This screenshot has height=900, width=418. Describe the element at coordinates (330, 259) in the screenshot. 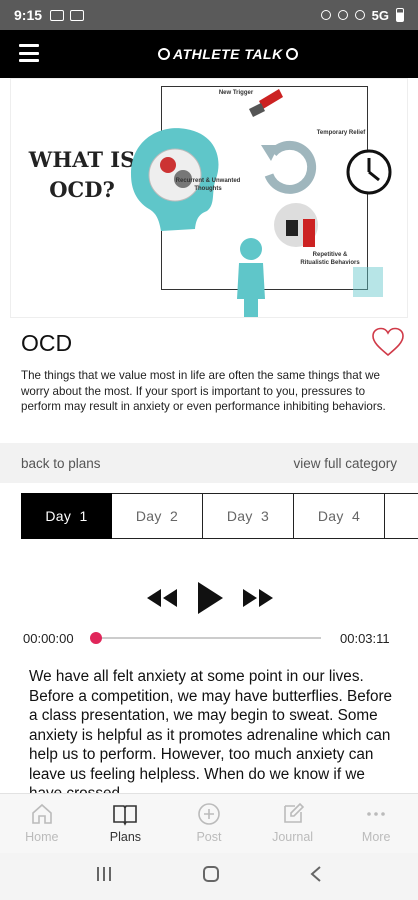

I see `hero-label-repetitive-behaviors: Repetitive & Ritualistic Behaviors` at that location.